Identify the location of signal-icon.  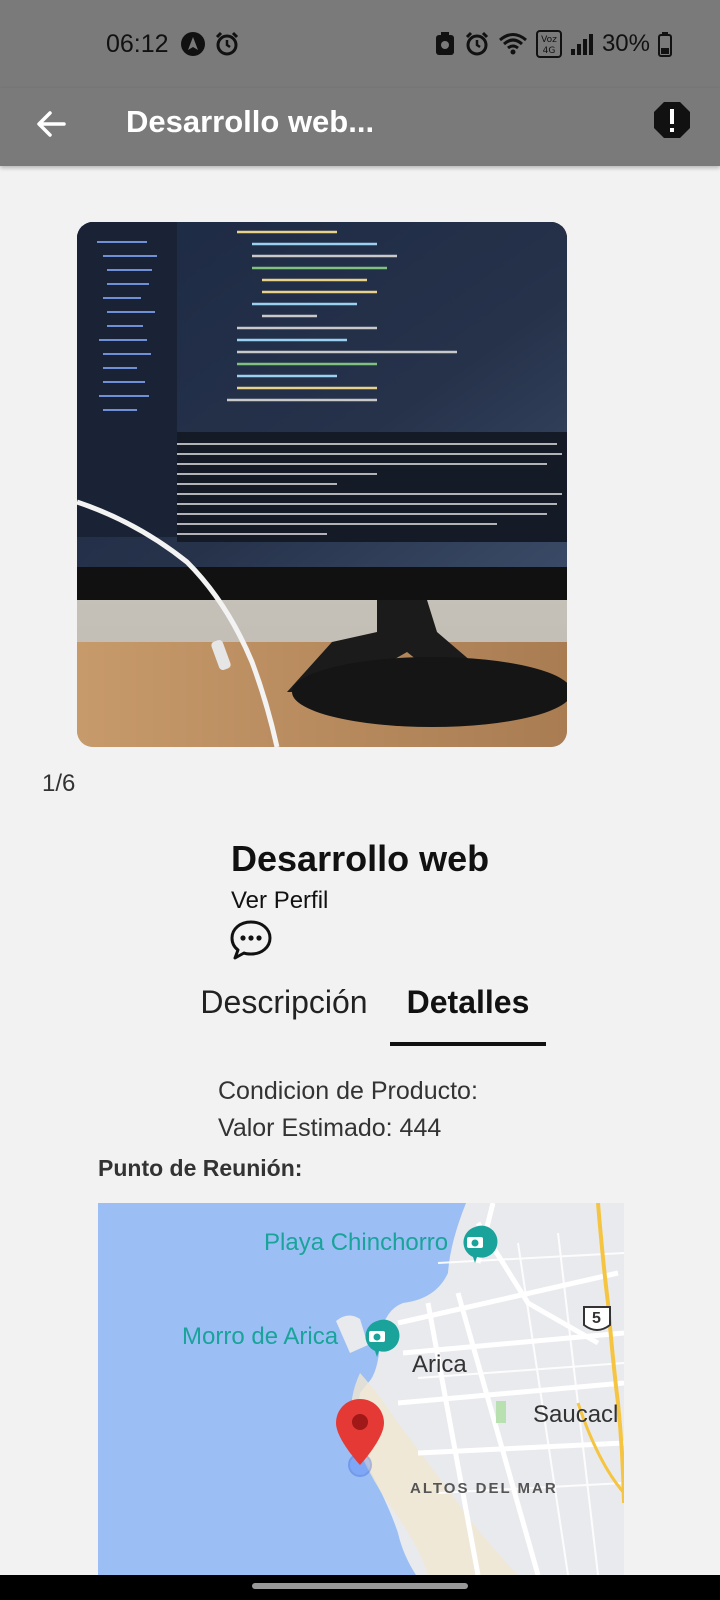
(581, 44).